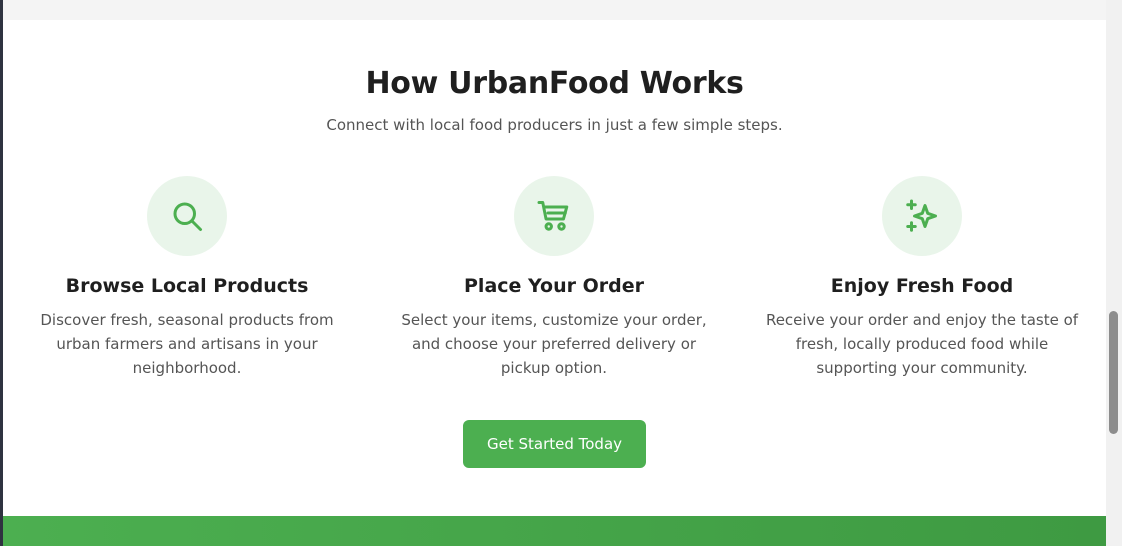 This screenshot has height=546, width=1122. Describe the element at coordinates (1113, 372) in the screenshot. I see `scrollbar-thumb` at that location.